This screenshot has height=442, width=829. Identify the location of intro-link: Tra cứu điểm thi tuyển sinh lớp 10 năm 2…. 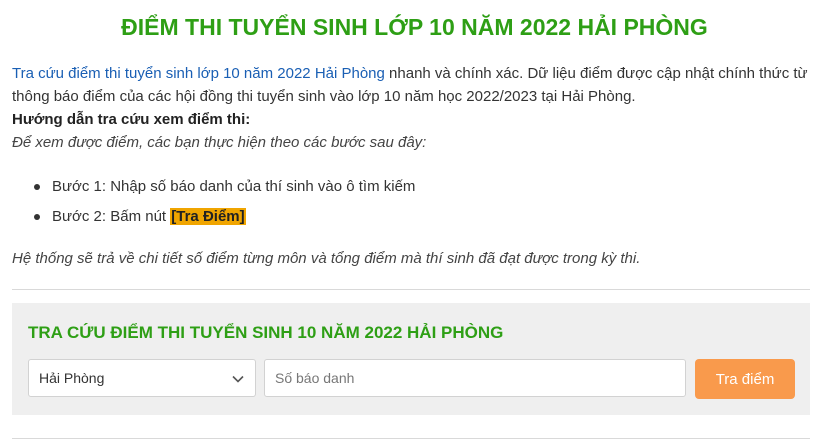
(198, 73).